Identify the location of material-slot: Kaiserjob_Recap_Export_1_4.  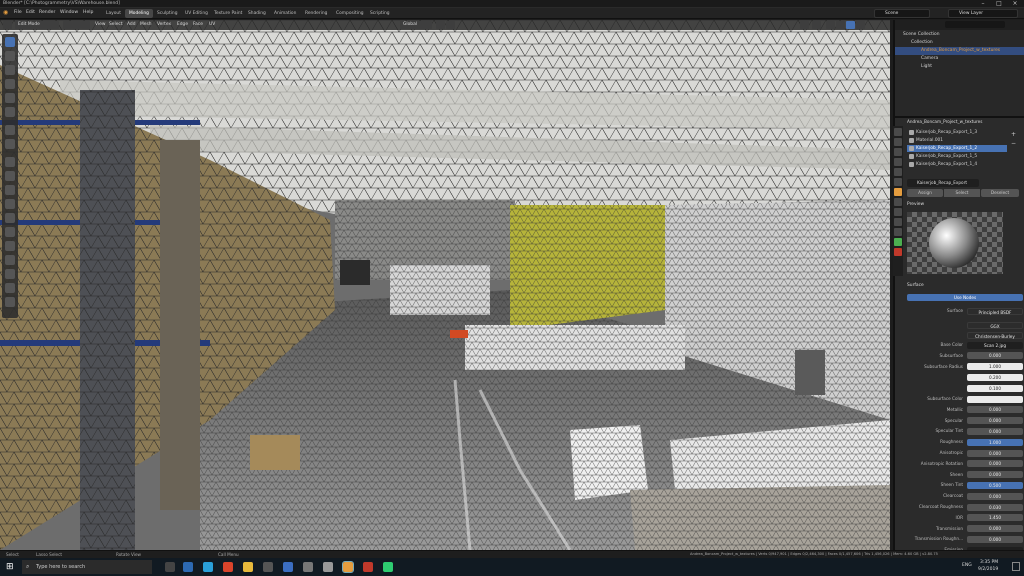
(957, 164).